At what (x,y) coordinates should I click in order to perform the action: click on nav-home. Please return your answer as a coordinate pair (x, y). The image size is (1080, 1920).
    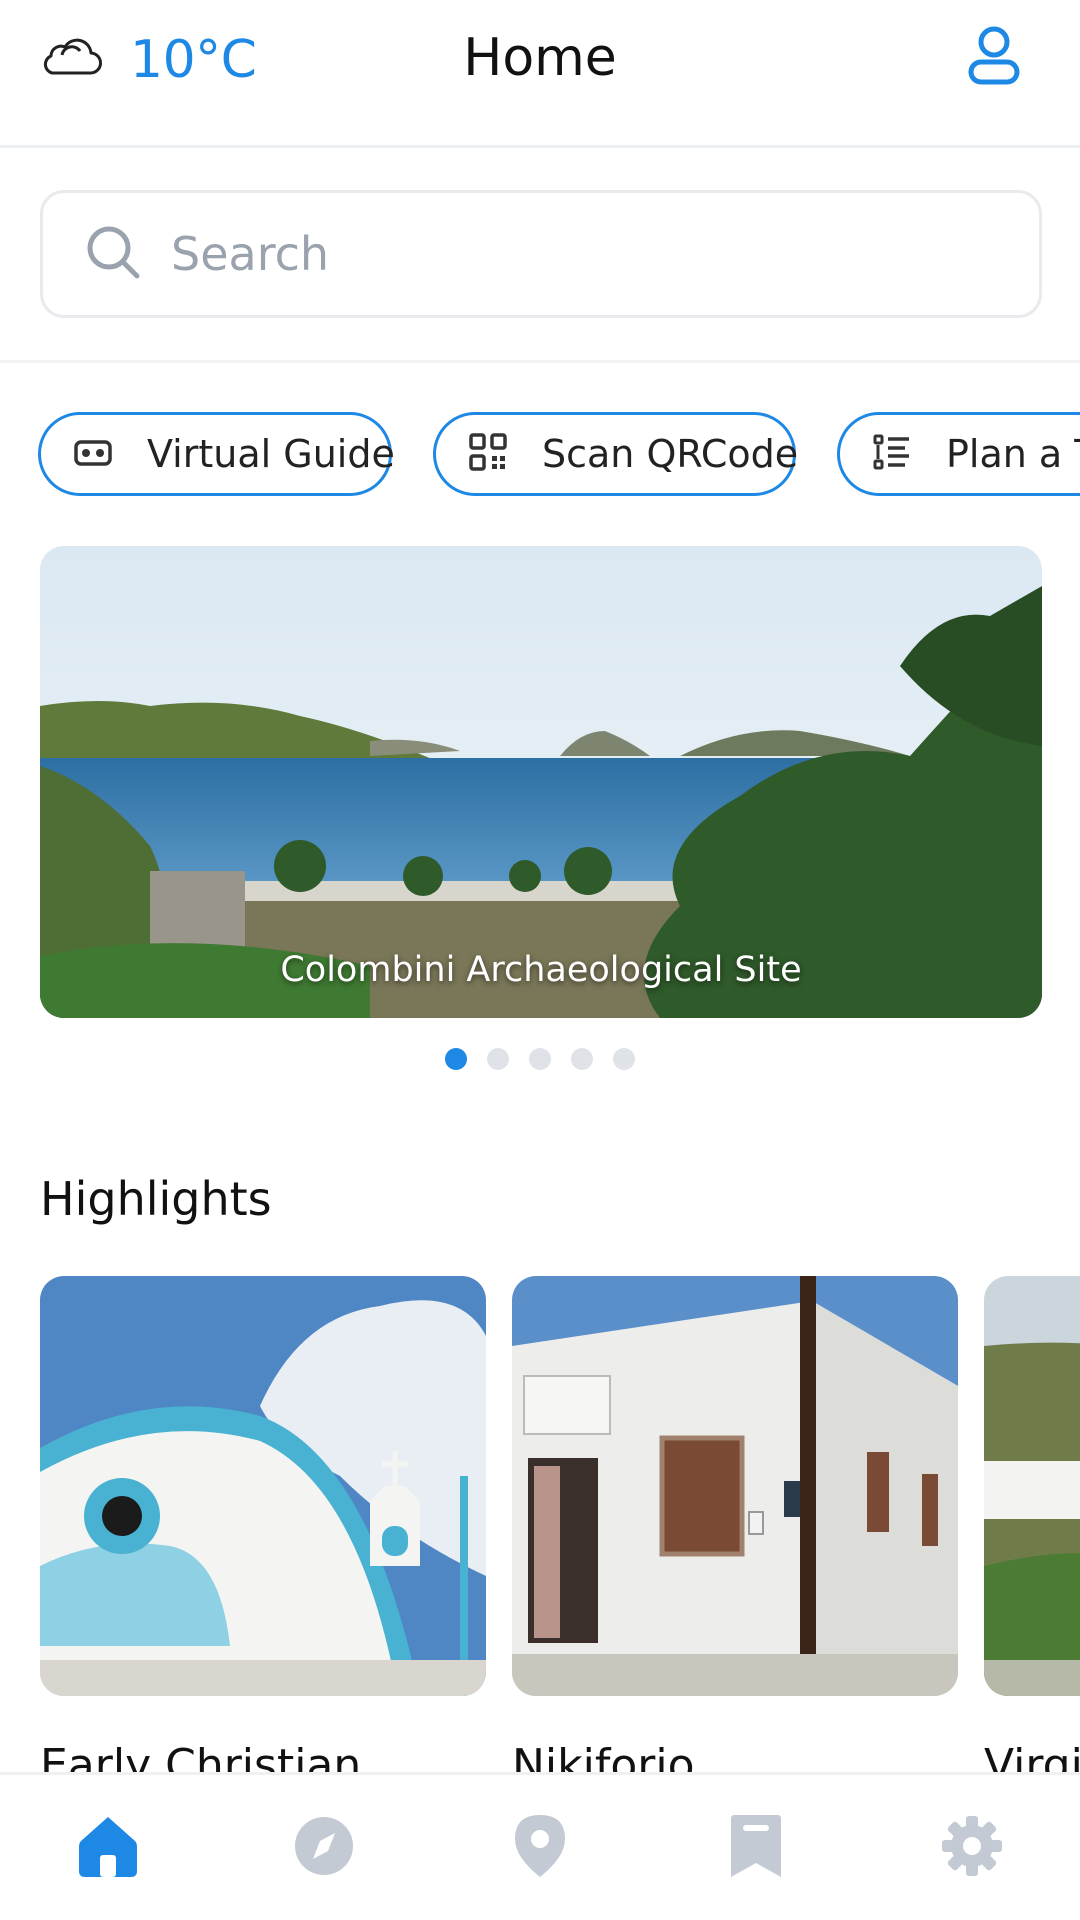
    Looking at the image, I should click on (108, 1847).